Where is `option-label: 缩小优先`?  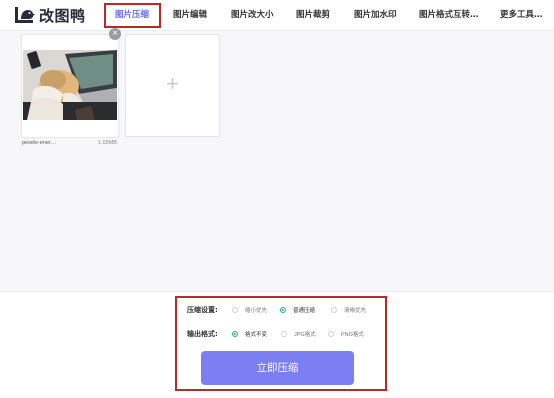 option-label: 缩小优先 is located at coordinates (256, 311).